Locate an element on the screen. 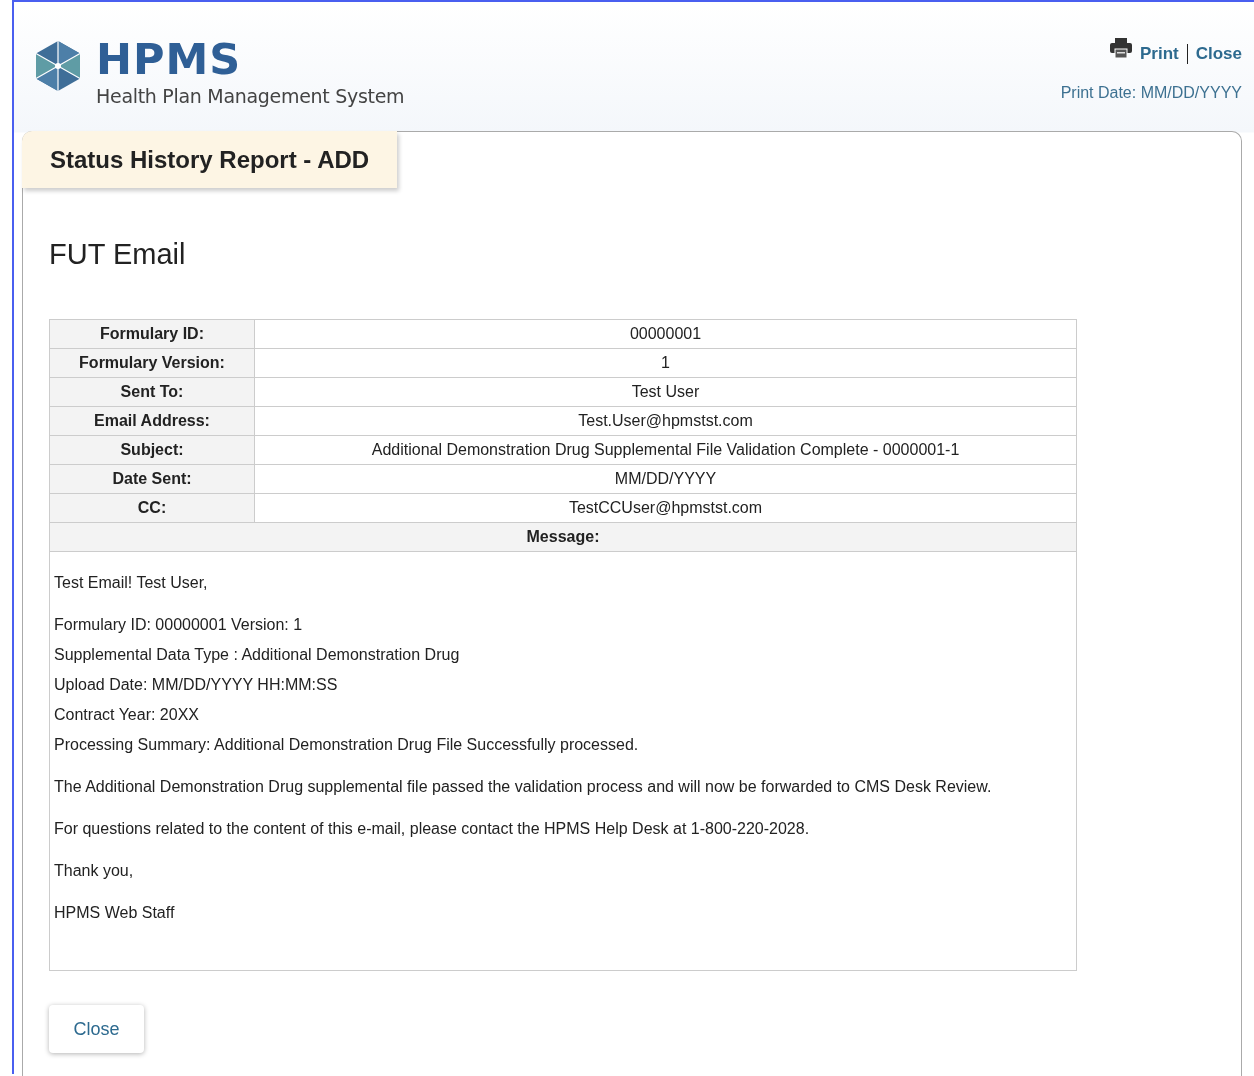 The height and width of the screenshot is (1076, 1254). message-line: Thank you, is located at coordinates (94, 871).